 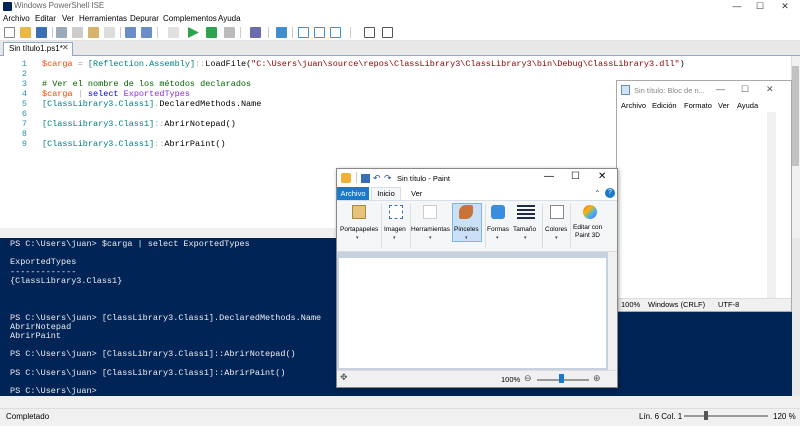 I want to click on zoom-slider, so click(x=726, y=416).